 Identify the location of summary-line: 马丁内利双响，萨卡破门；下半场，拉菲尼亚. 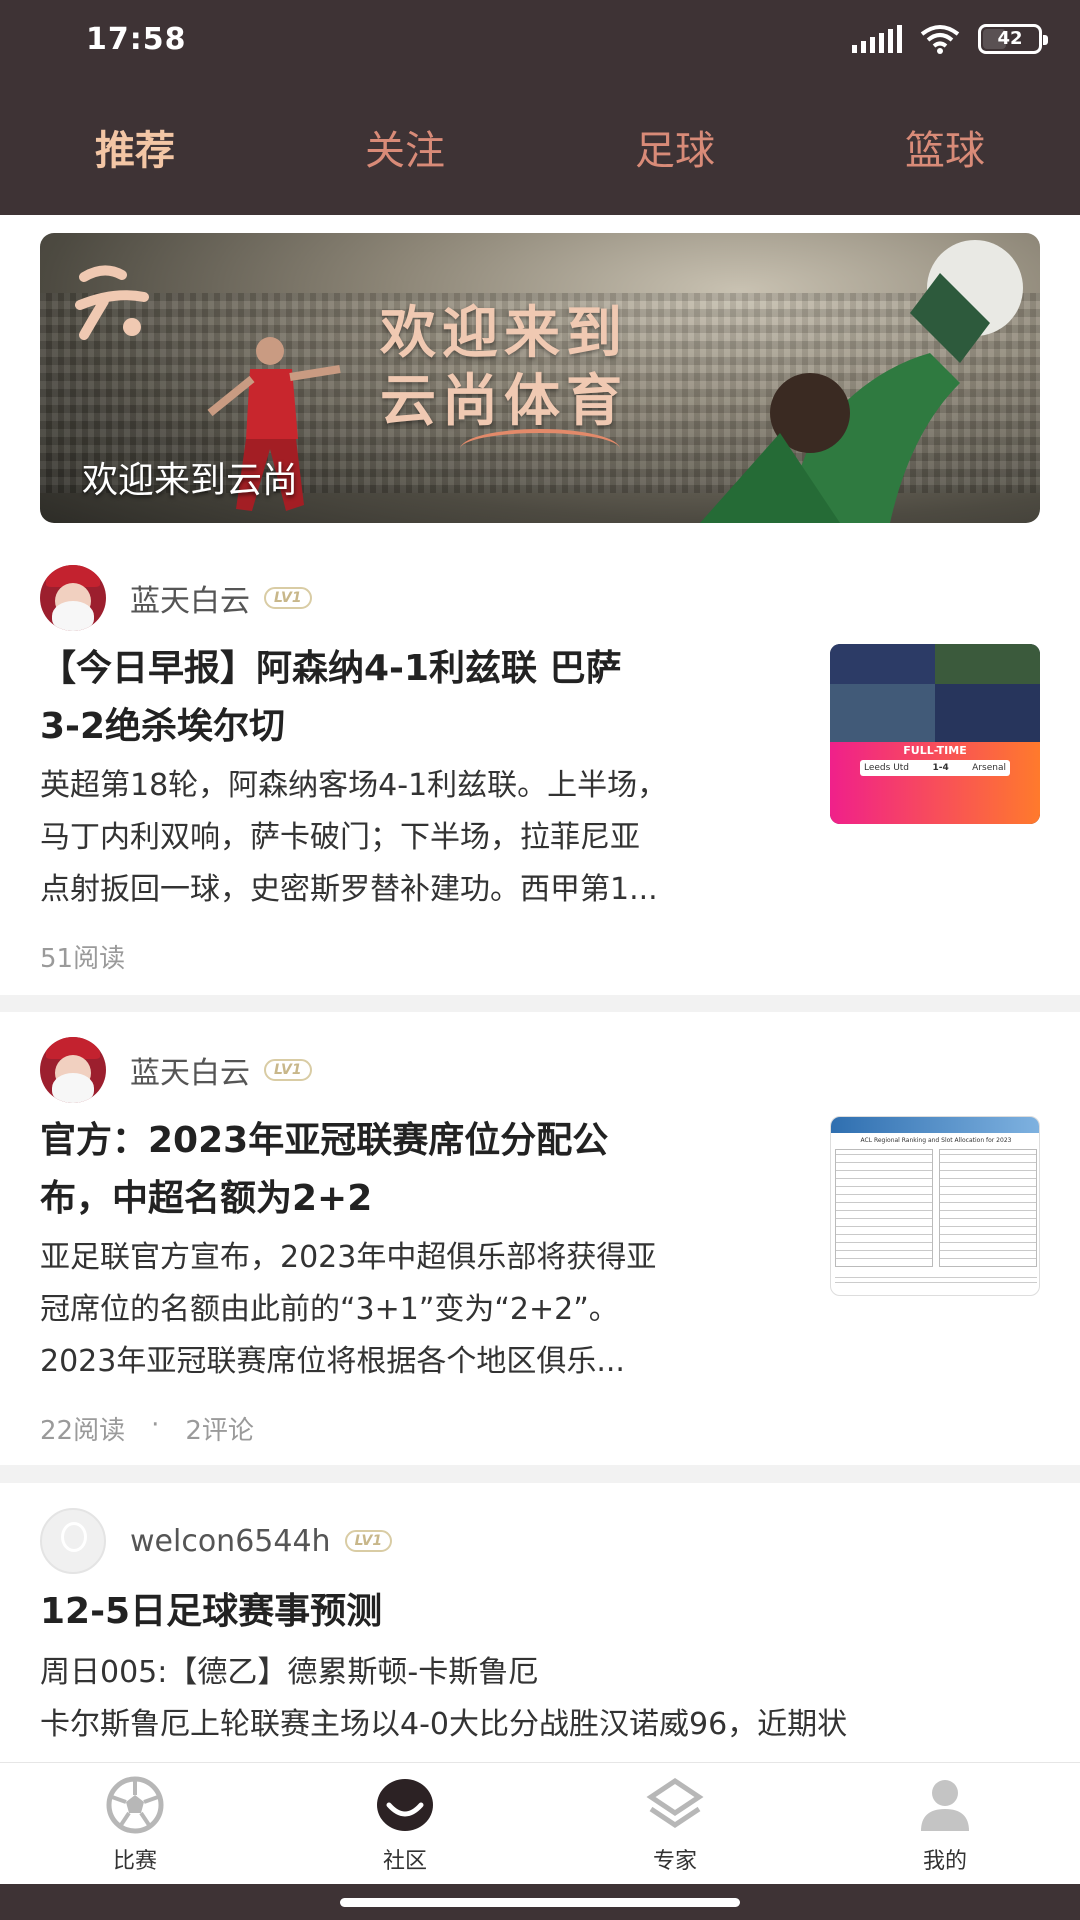
(340, 837).